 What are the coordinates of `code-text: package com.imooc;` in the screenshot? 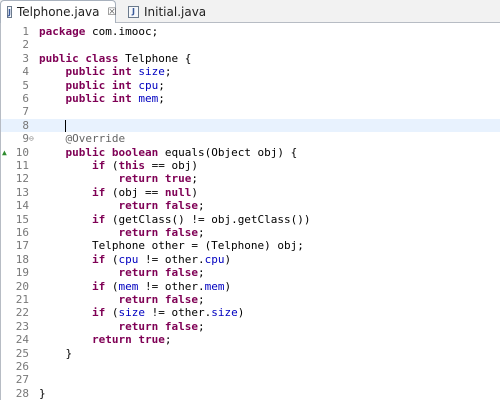 It's located at (98, 31).